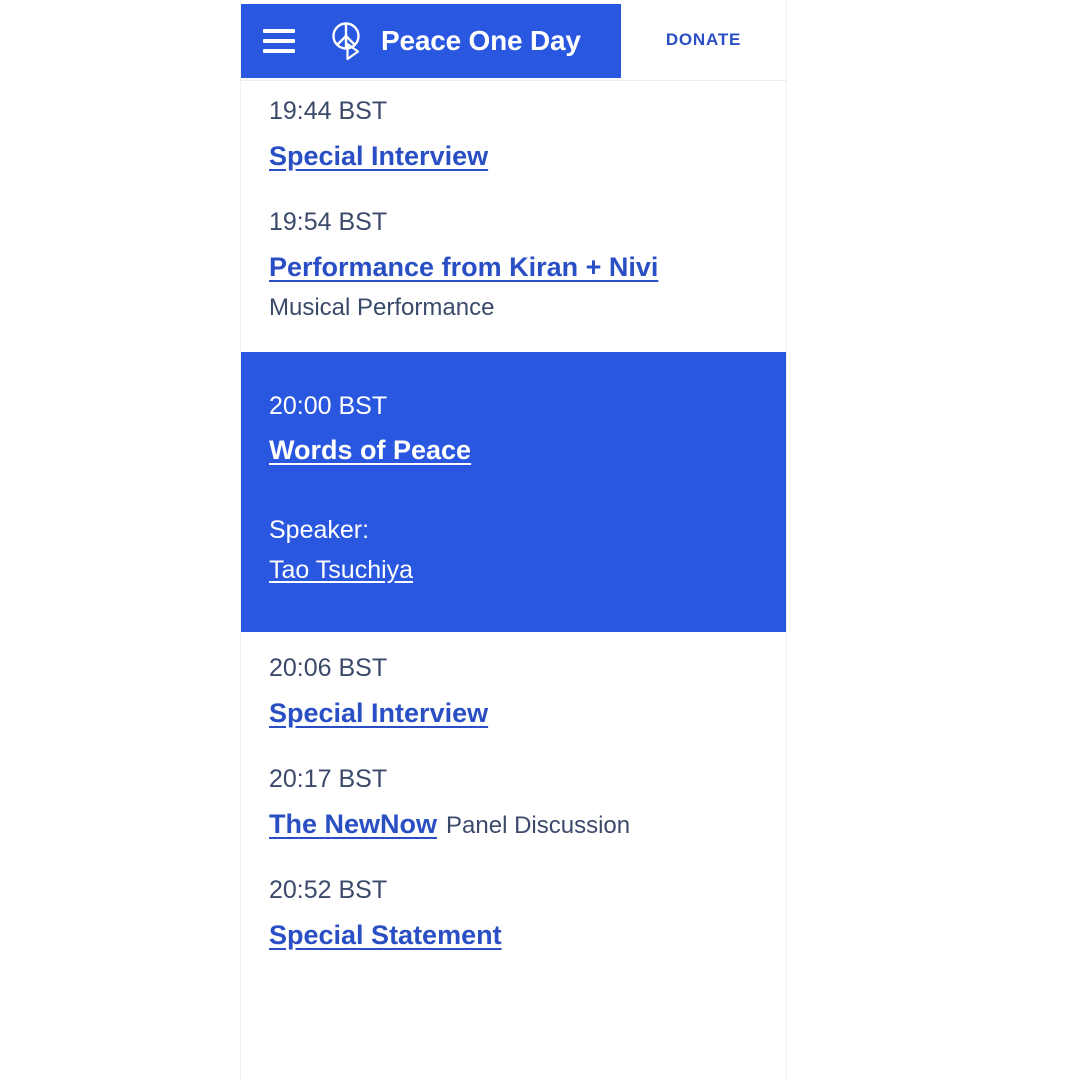  What do you see at coordinates (513, 568) in the screenshot?
I see `schedule-item-speaker-row: Tao Tsuchiya` at bounding box center [513, 568].